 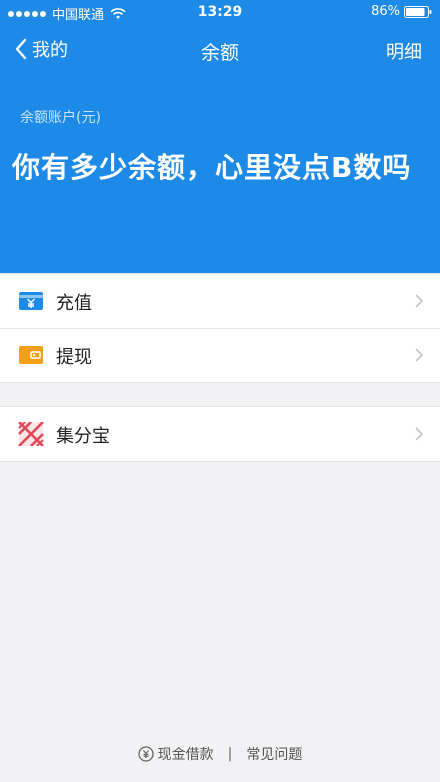 I want to click on jifenbao-label: 集分宝, so click(x=83, y=436).